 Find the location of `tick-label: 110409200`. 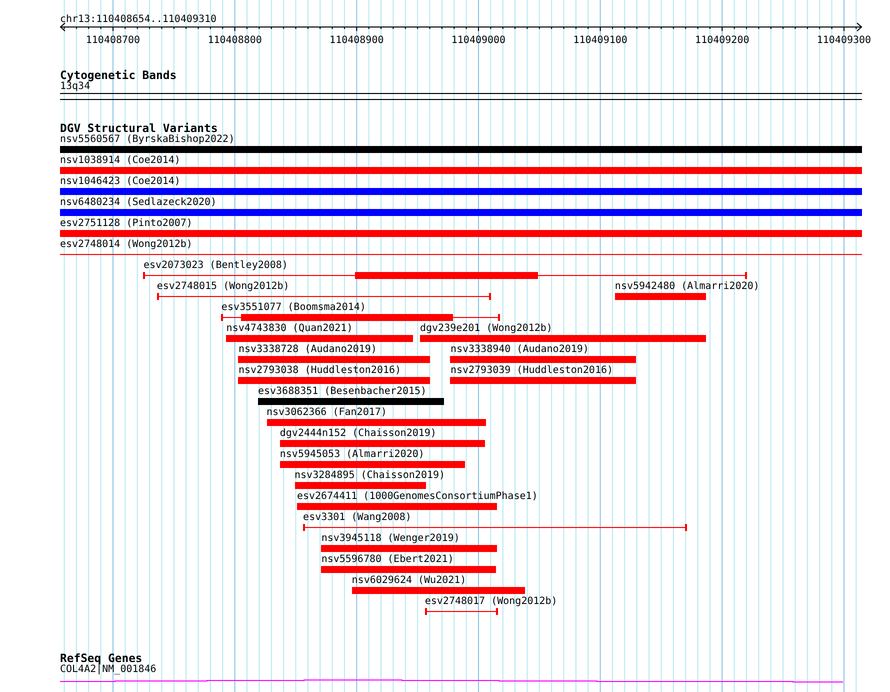

tick-label: 110409200 is located at coordinates (722, 41).